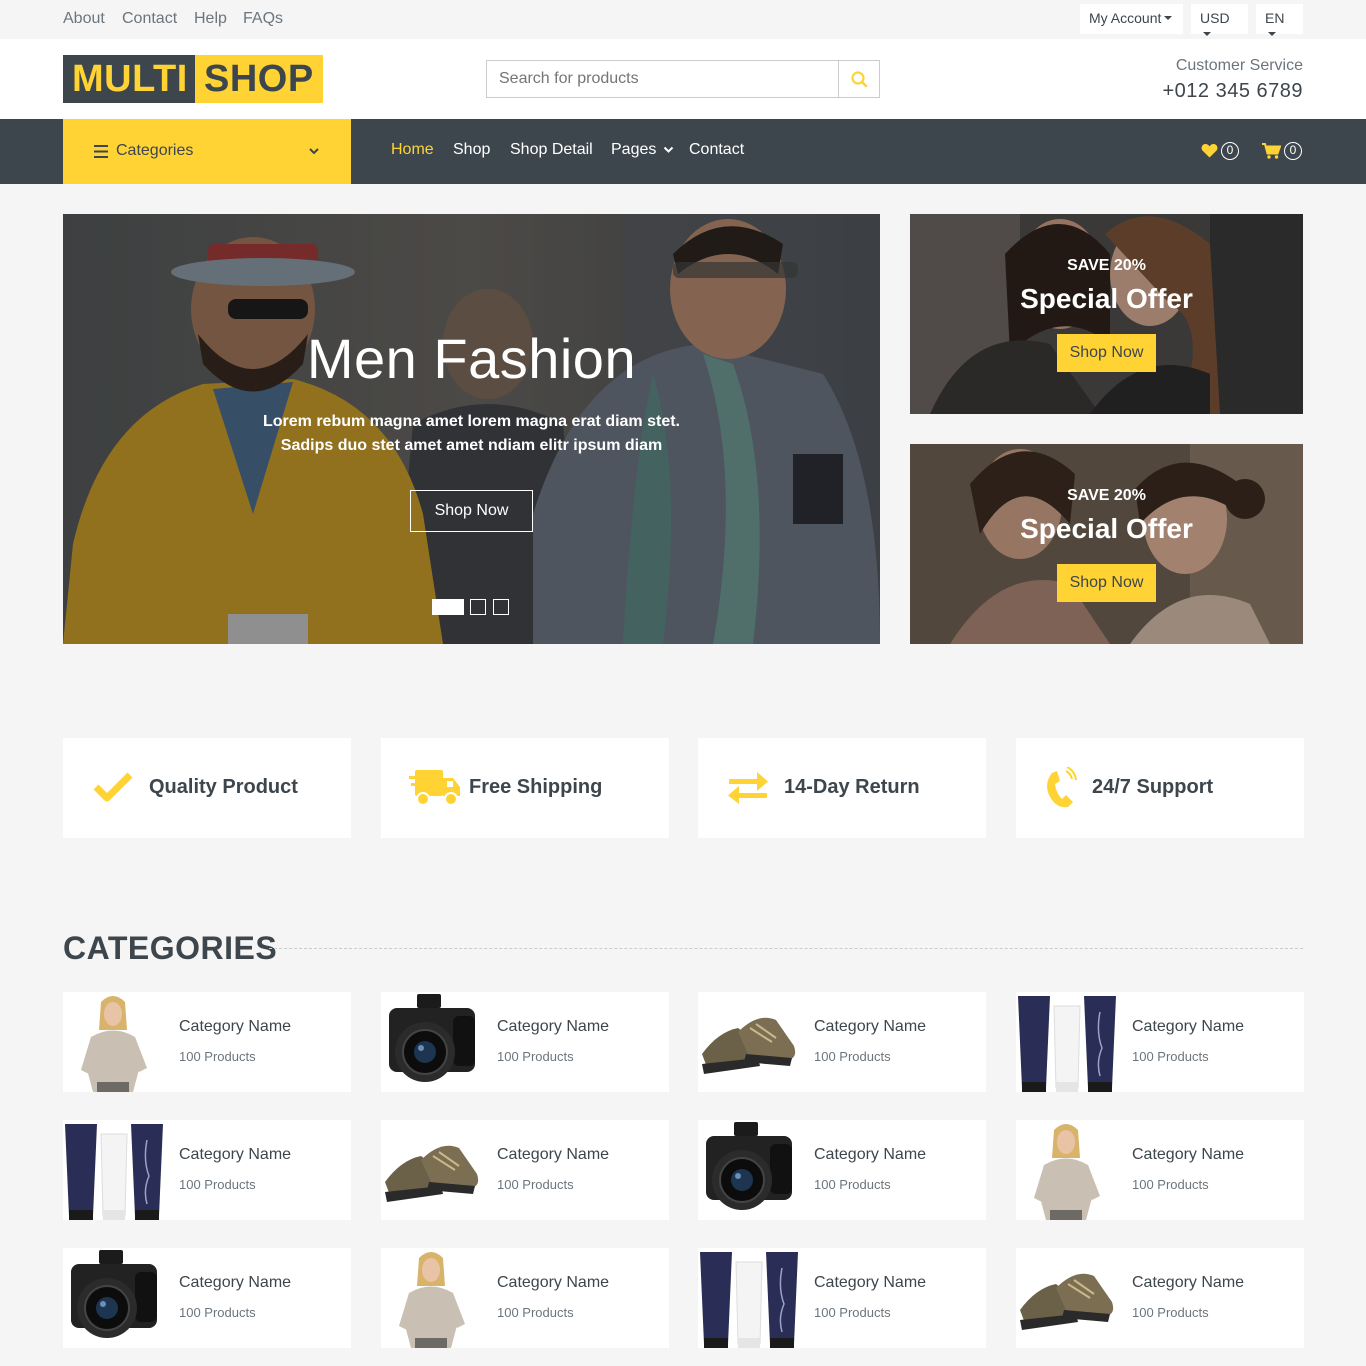  Describe the element at coordinates (84, 19) in the screenshot. I see `topbar-link-about: About` at that location.